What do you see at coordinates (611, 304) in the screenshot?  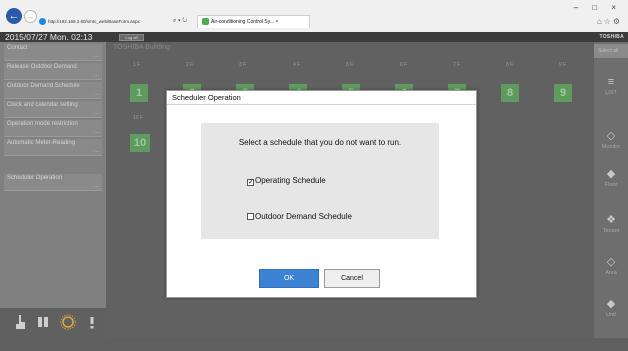 I see `unit-icon: ◆` at bounding box center [611, 304].